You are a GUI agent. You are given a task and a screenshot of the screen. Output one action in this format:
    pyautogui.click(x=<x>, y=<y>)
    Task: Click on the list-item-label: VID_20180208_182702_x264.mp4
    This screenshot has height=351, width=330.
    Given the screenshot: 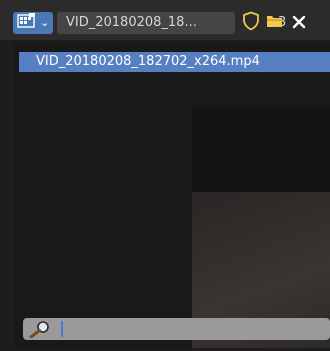 What is the action you would take?
    pyautogui.click(x=148, y=61)
    